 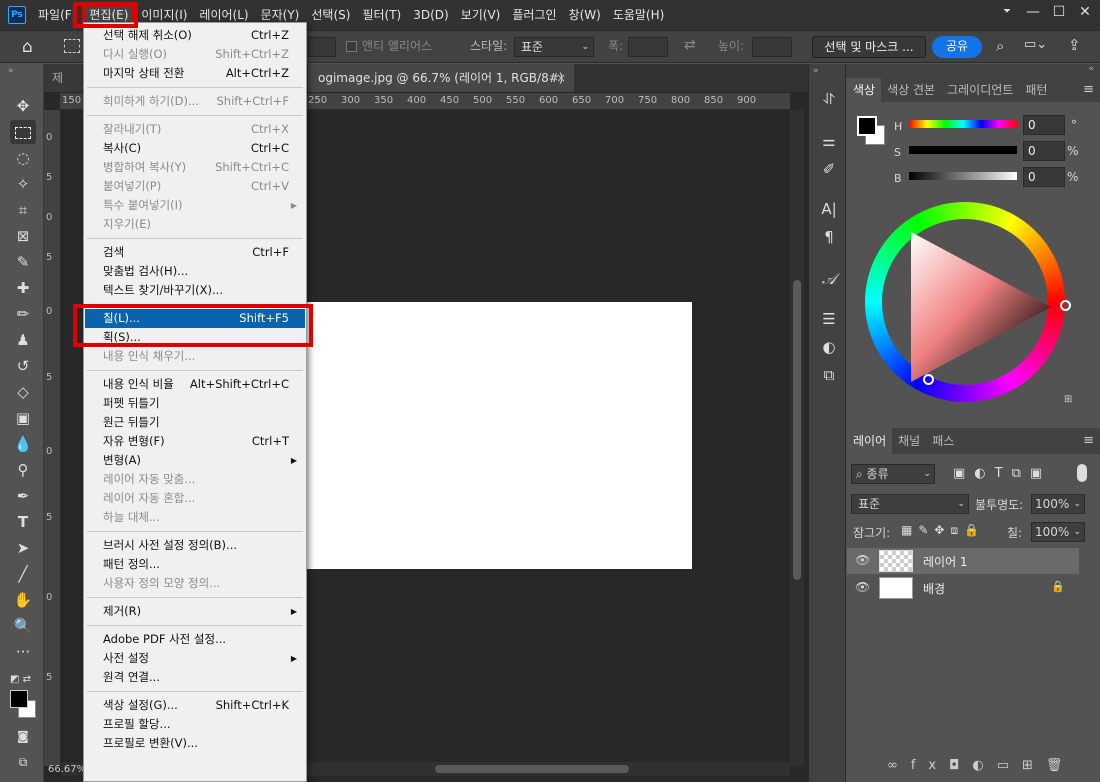 What do you see at coordinates (23, 626) in the screenshot?
I see `zoom-tool-icon: 🔍` at bounding box center [23, 626].